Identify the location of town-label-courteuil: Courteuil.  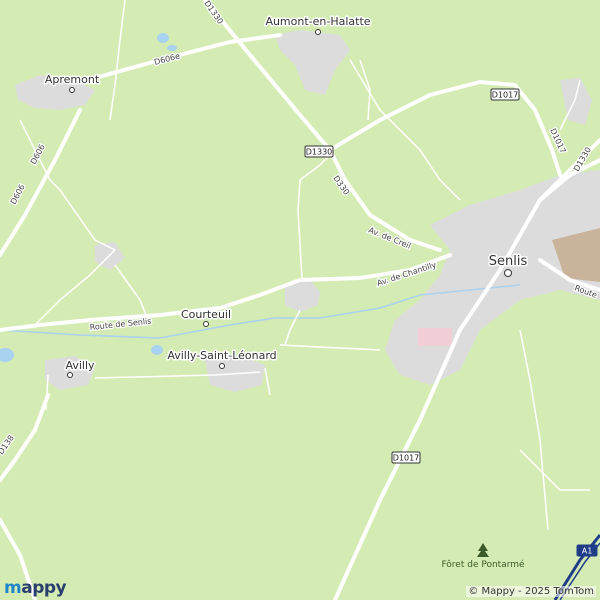
(205, 315).